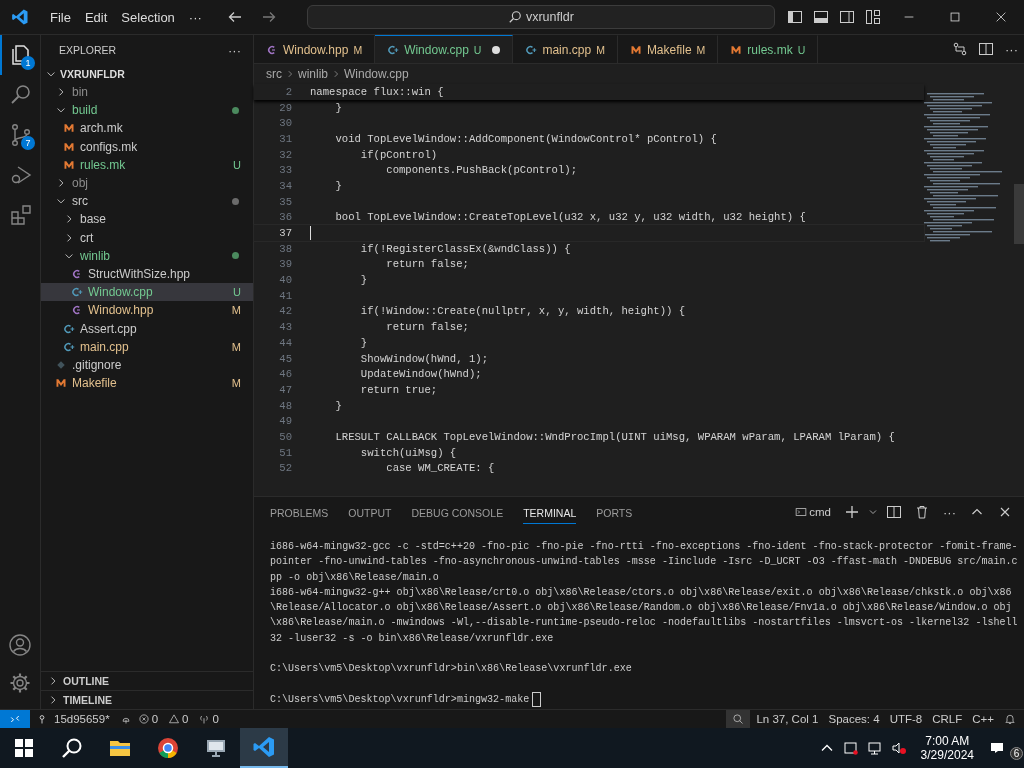 The height and width of the screenshot is (768, 1024). Describe the element at coordinates (285, 233) in the screenshot. I see `line-number: 37` at that location.